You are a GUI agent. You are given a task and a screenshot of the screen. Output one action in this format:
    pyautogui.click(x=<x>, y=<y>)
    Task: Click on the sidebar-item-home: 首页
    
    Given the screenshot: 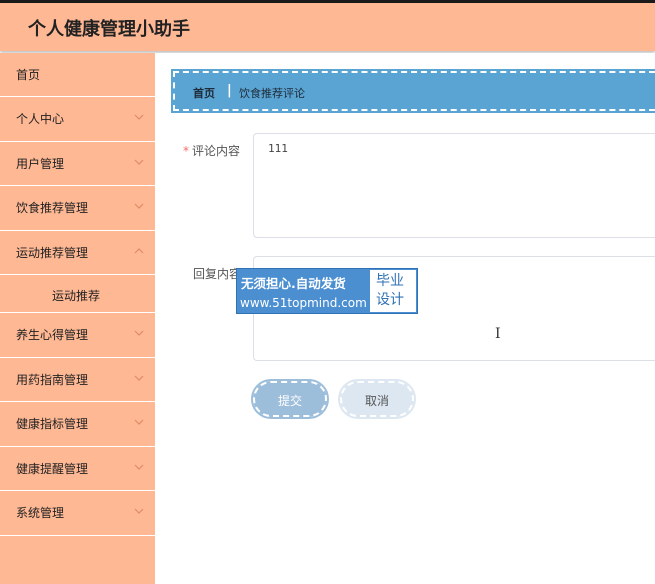 What is the action you would take?
    pyautogui.click(x=77, y=75)
    